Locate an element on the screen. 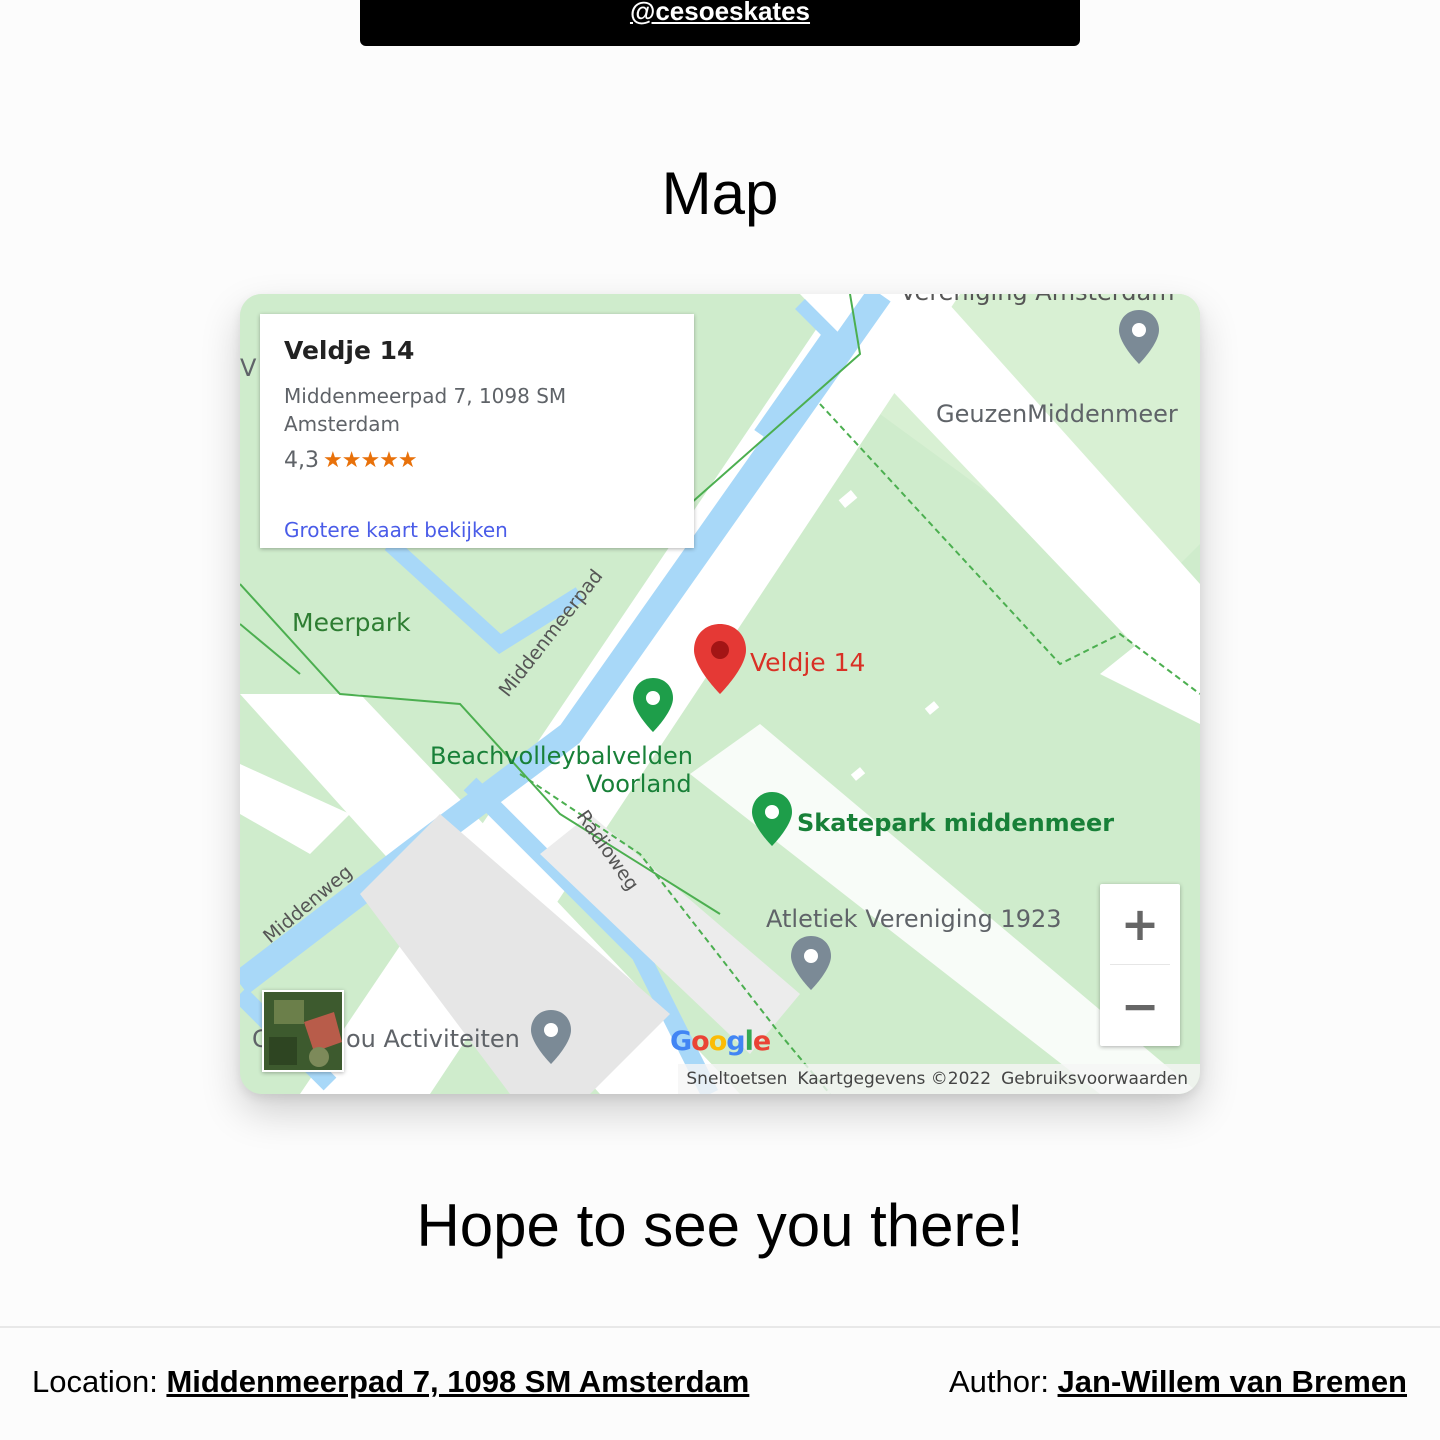 The height and width of the screenshot is (1440, 1440). zoom-controls: + − is located at coordinates (1140, 965).